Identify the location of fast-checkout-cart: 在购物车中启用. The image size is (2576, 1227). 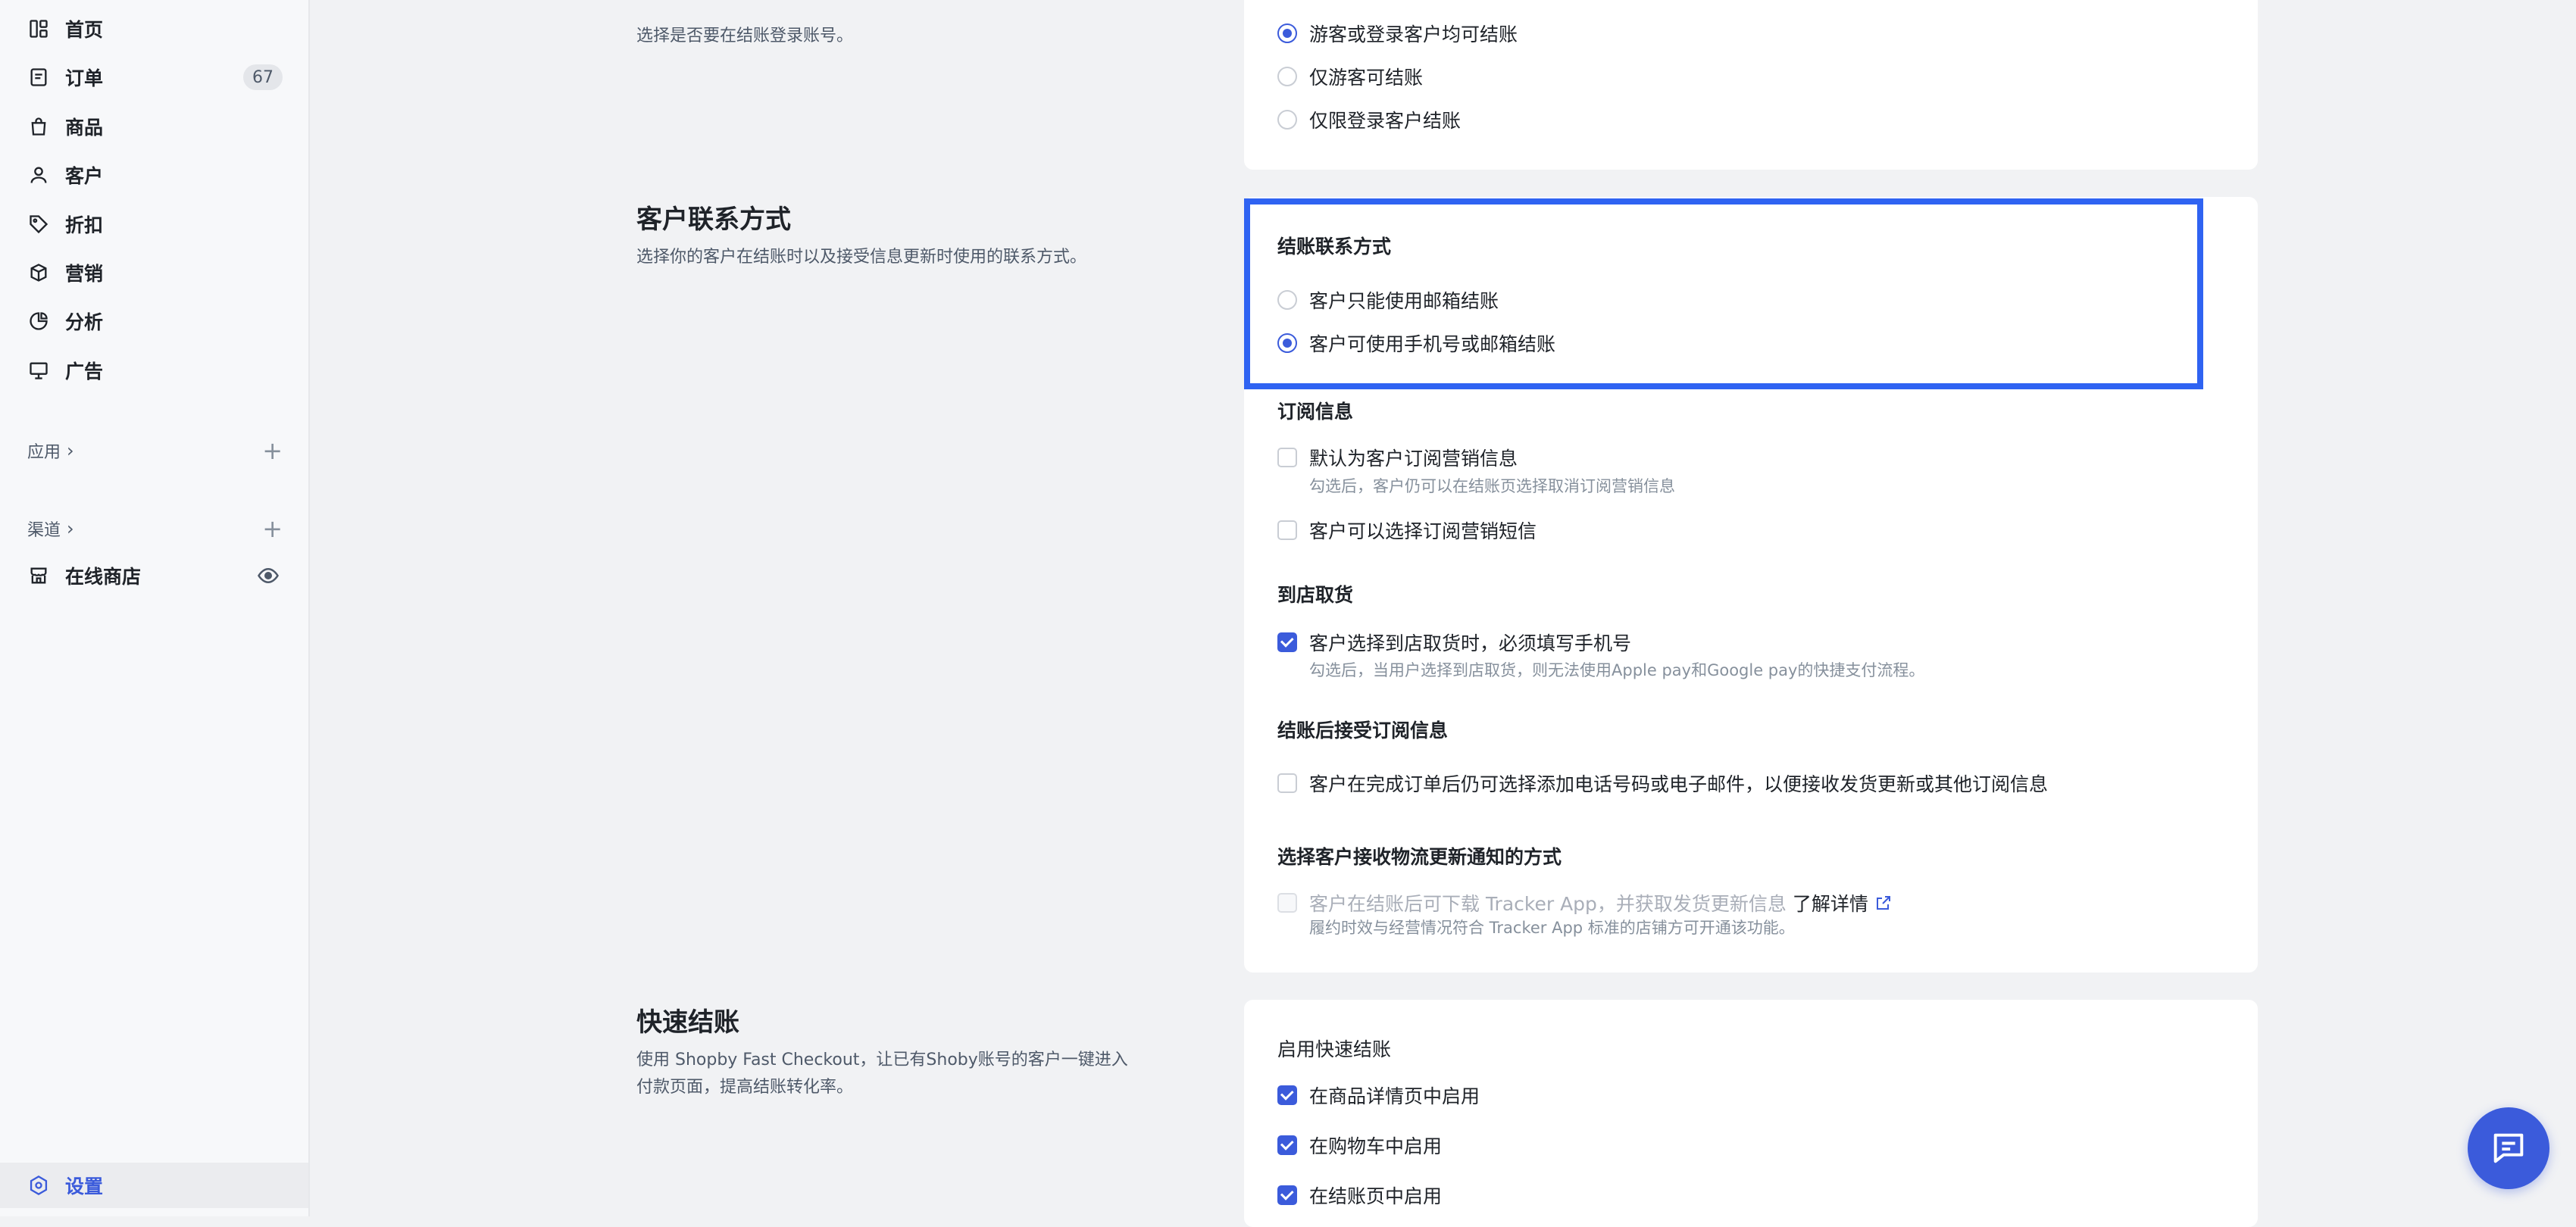
(1359, 1145).